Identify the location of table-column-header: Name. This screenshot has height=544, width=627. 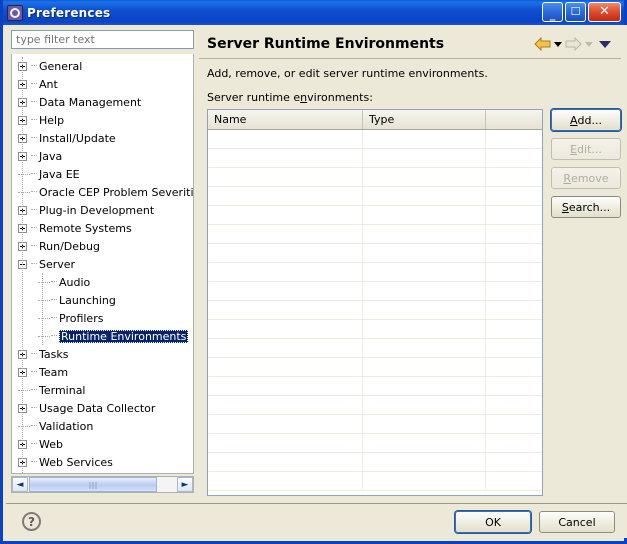
(285, 119).